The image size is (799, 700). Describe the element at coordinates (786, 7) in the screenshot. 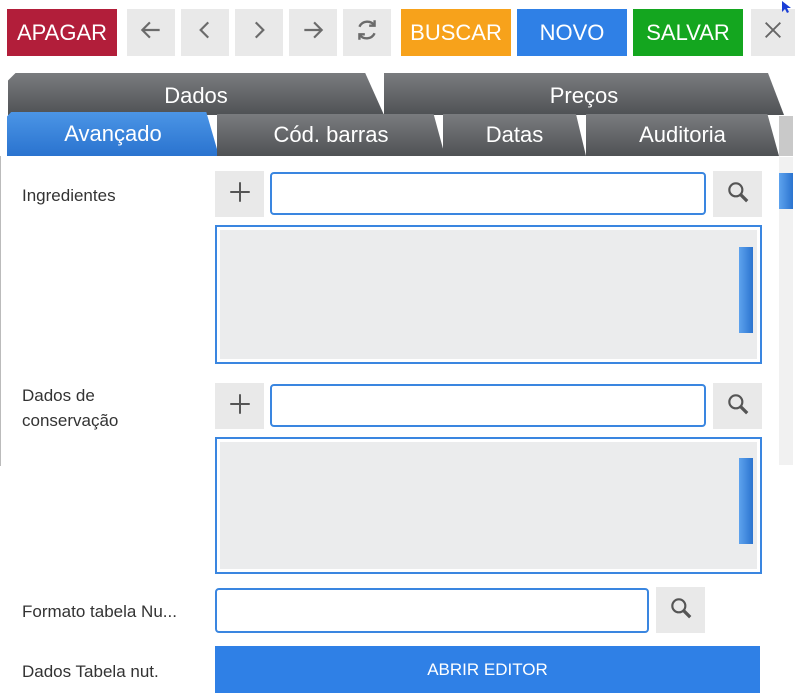

I see `mouse-cursor-icon` at that location.